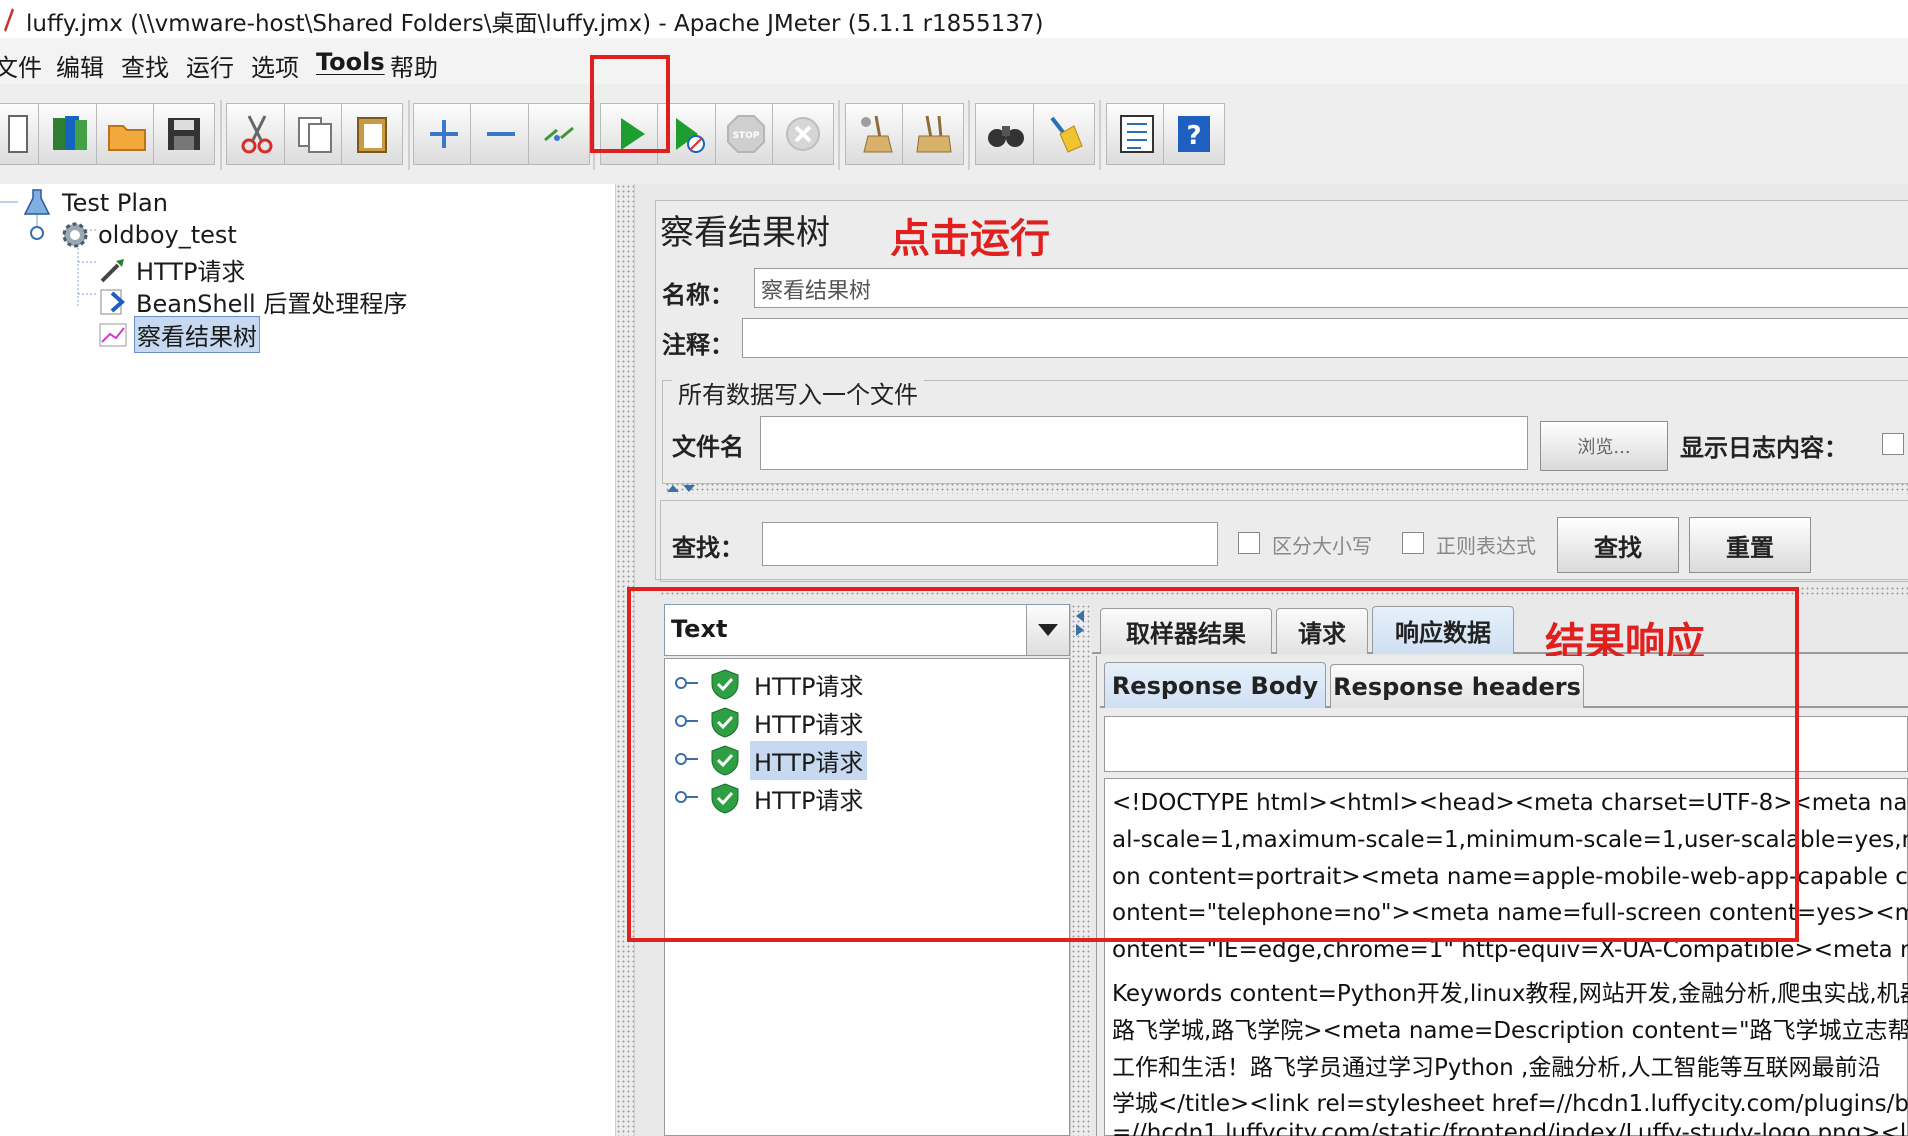 The width and height of the screenshot is (1908, 1136). I want to click on shutdown-button, so click(803, 134).